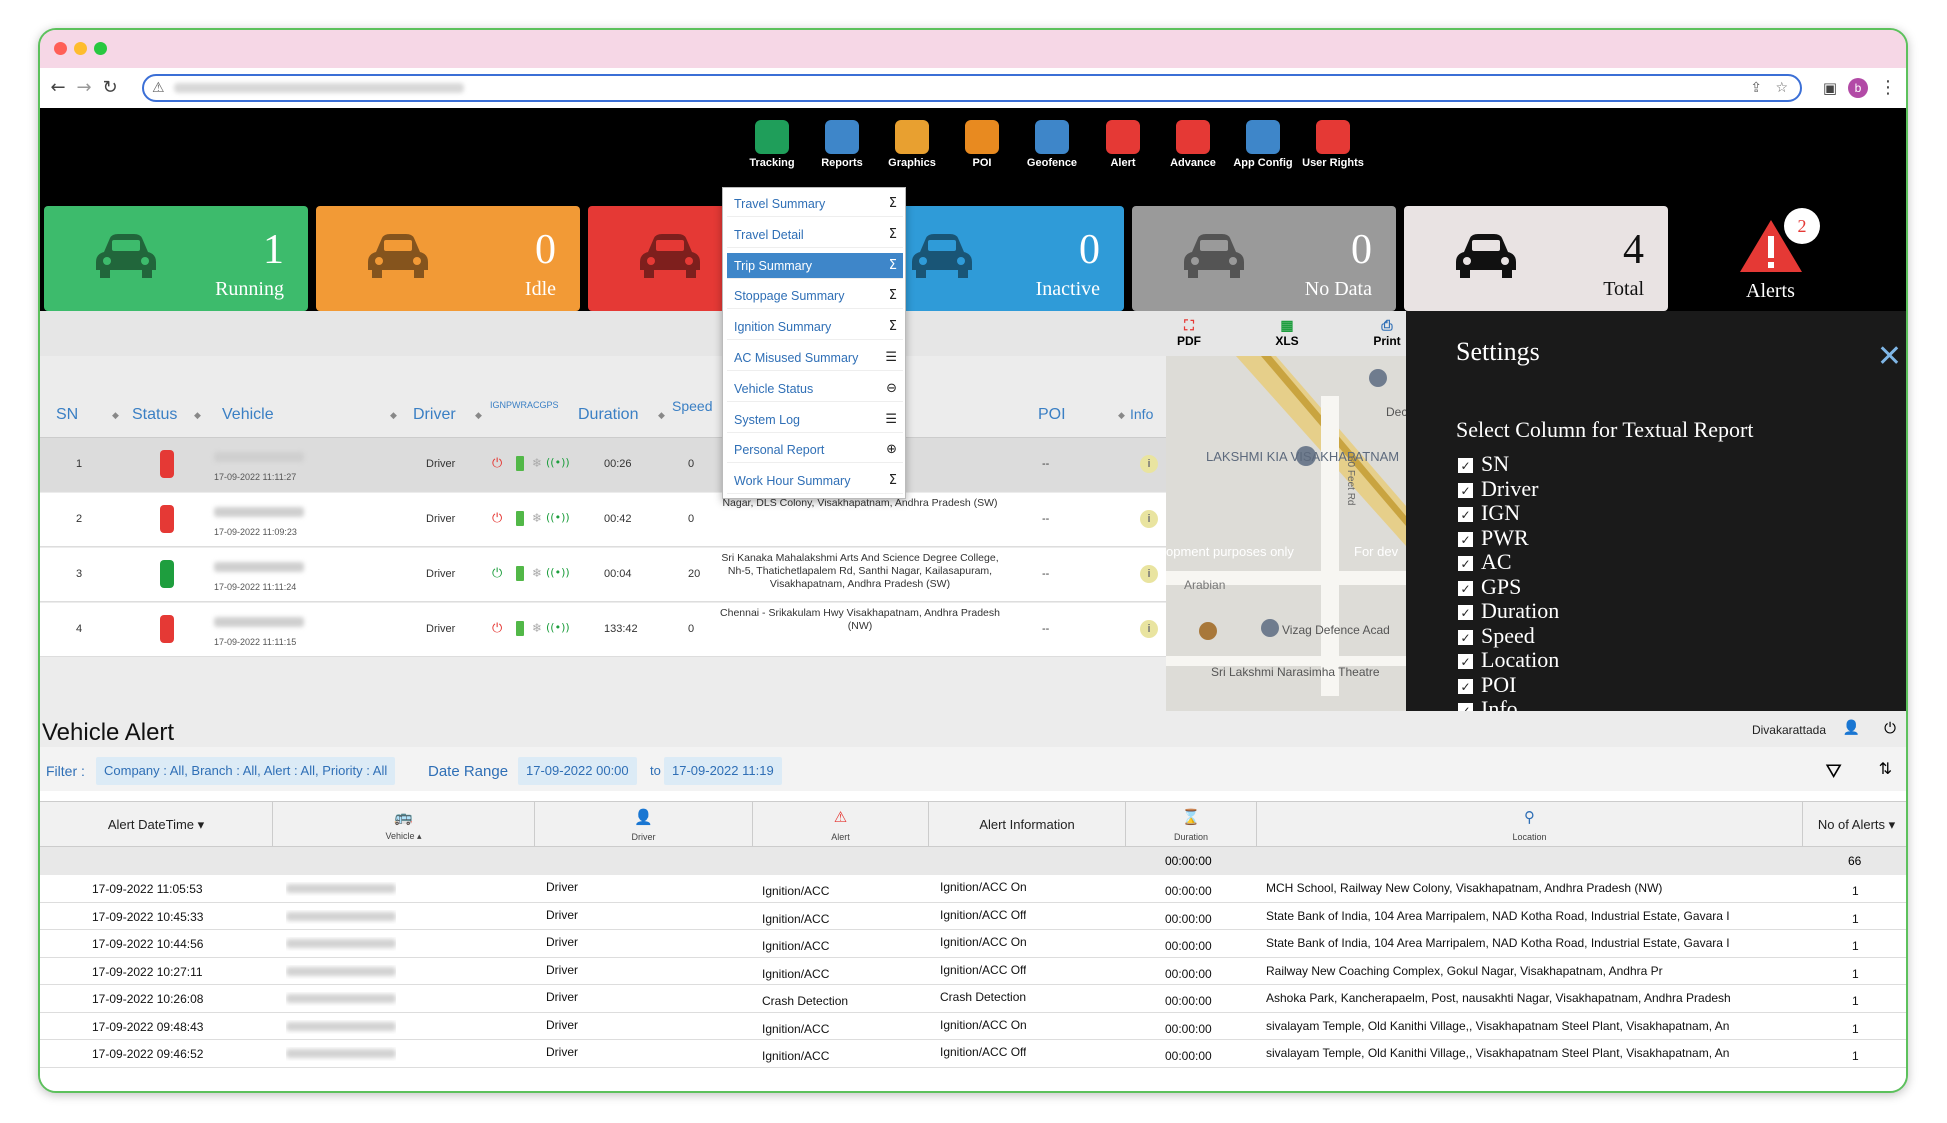 The image size is (1947, 1123). Describe the element at coordinates (434, 415) in the screenshot. I see `col-driver: Driver` at that location.